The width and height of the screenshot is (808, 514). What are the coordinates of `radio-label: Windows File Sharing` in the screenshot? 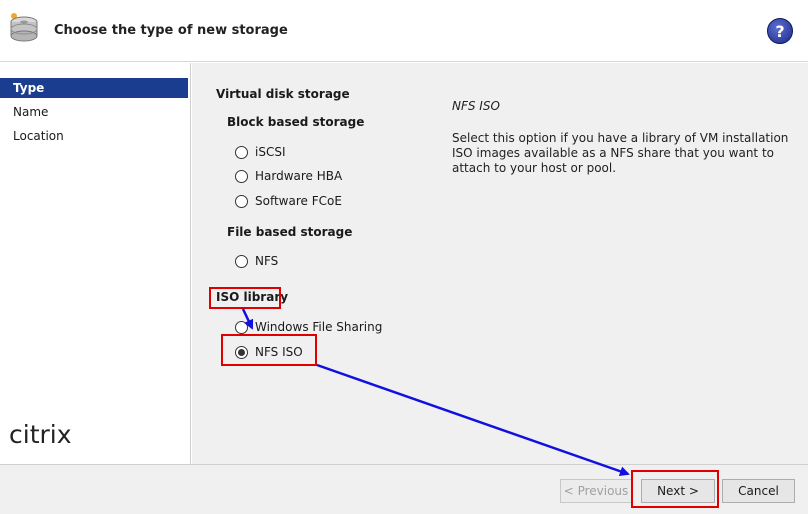 It's located at (319, 327).